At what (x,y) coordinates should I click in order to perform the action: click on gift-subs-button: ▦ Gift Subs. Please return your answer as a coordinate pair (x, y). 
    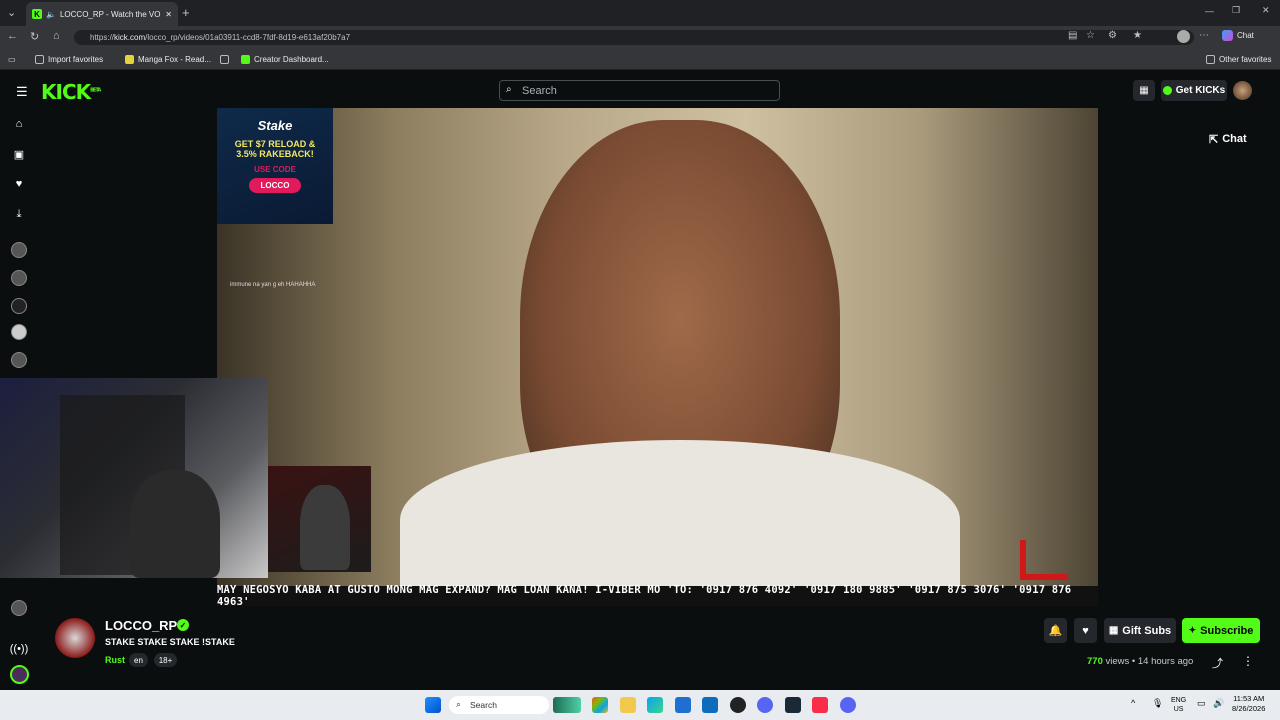
    Looking at the image, I should click on (1140, 630).